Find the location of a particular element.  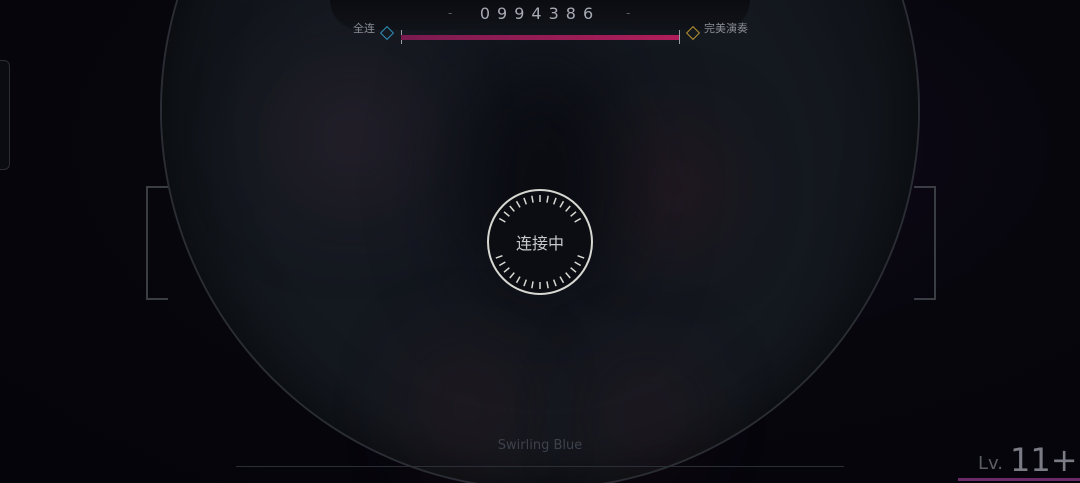

level-prefix: Lv. is located at coordinates (991, 463).